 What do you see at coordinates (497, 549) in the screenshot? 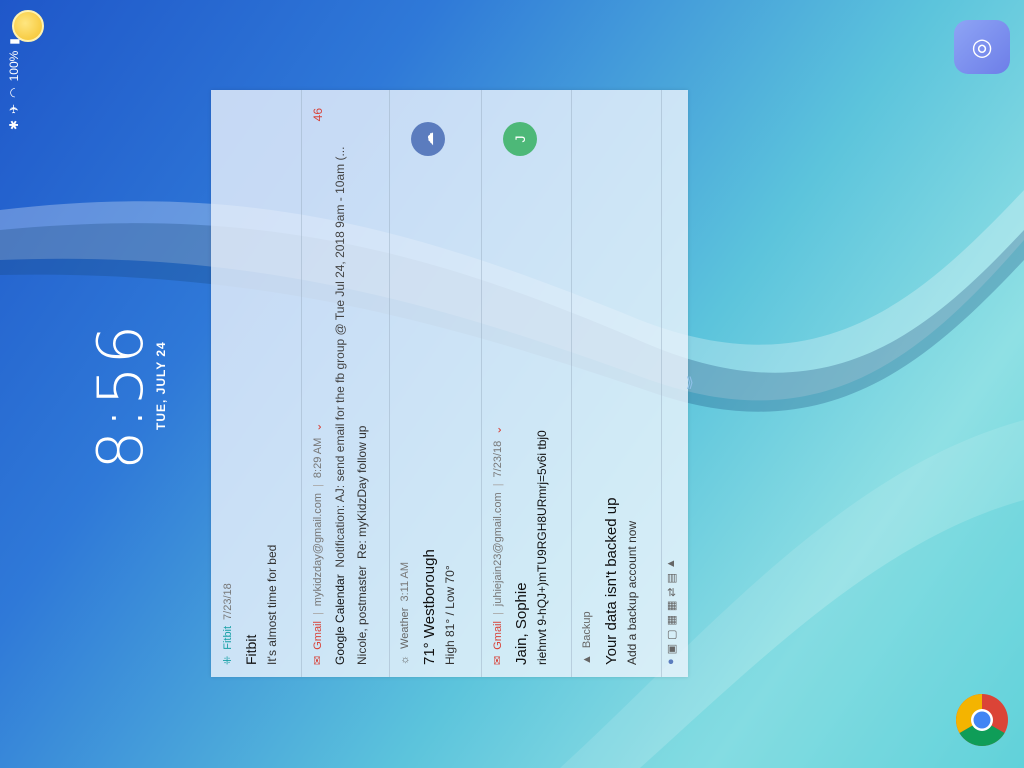
I see `notif-account: juhiejain23@gmail.com` at bounding box center [497, 549].